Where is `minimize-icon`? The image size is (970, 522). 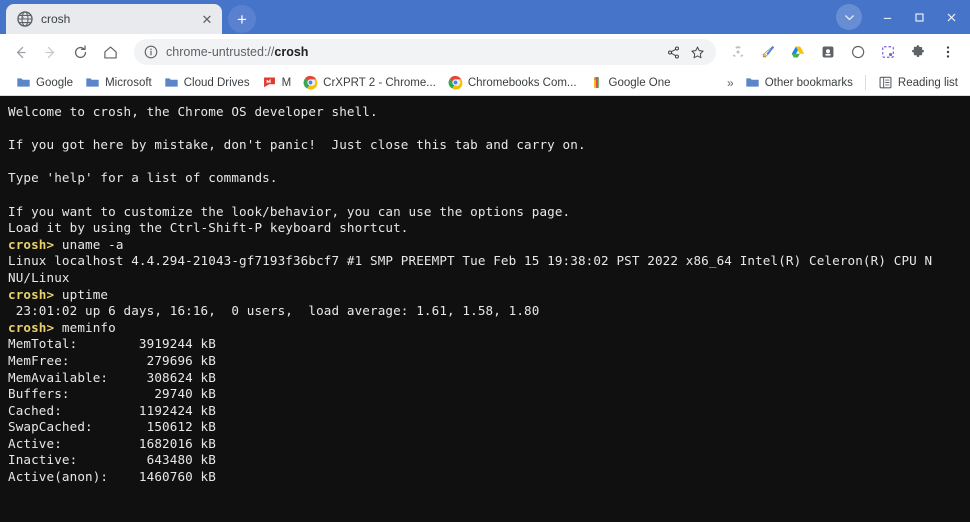
minimize-icon is located at coordinates (887, 18).